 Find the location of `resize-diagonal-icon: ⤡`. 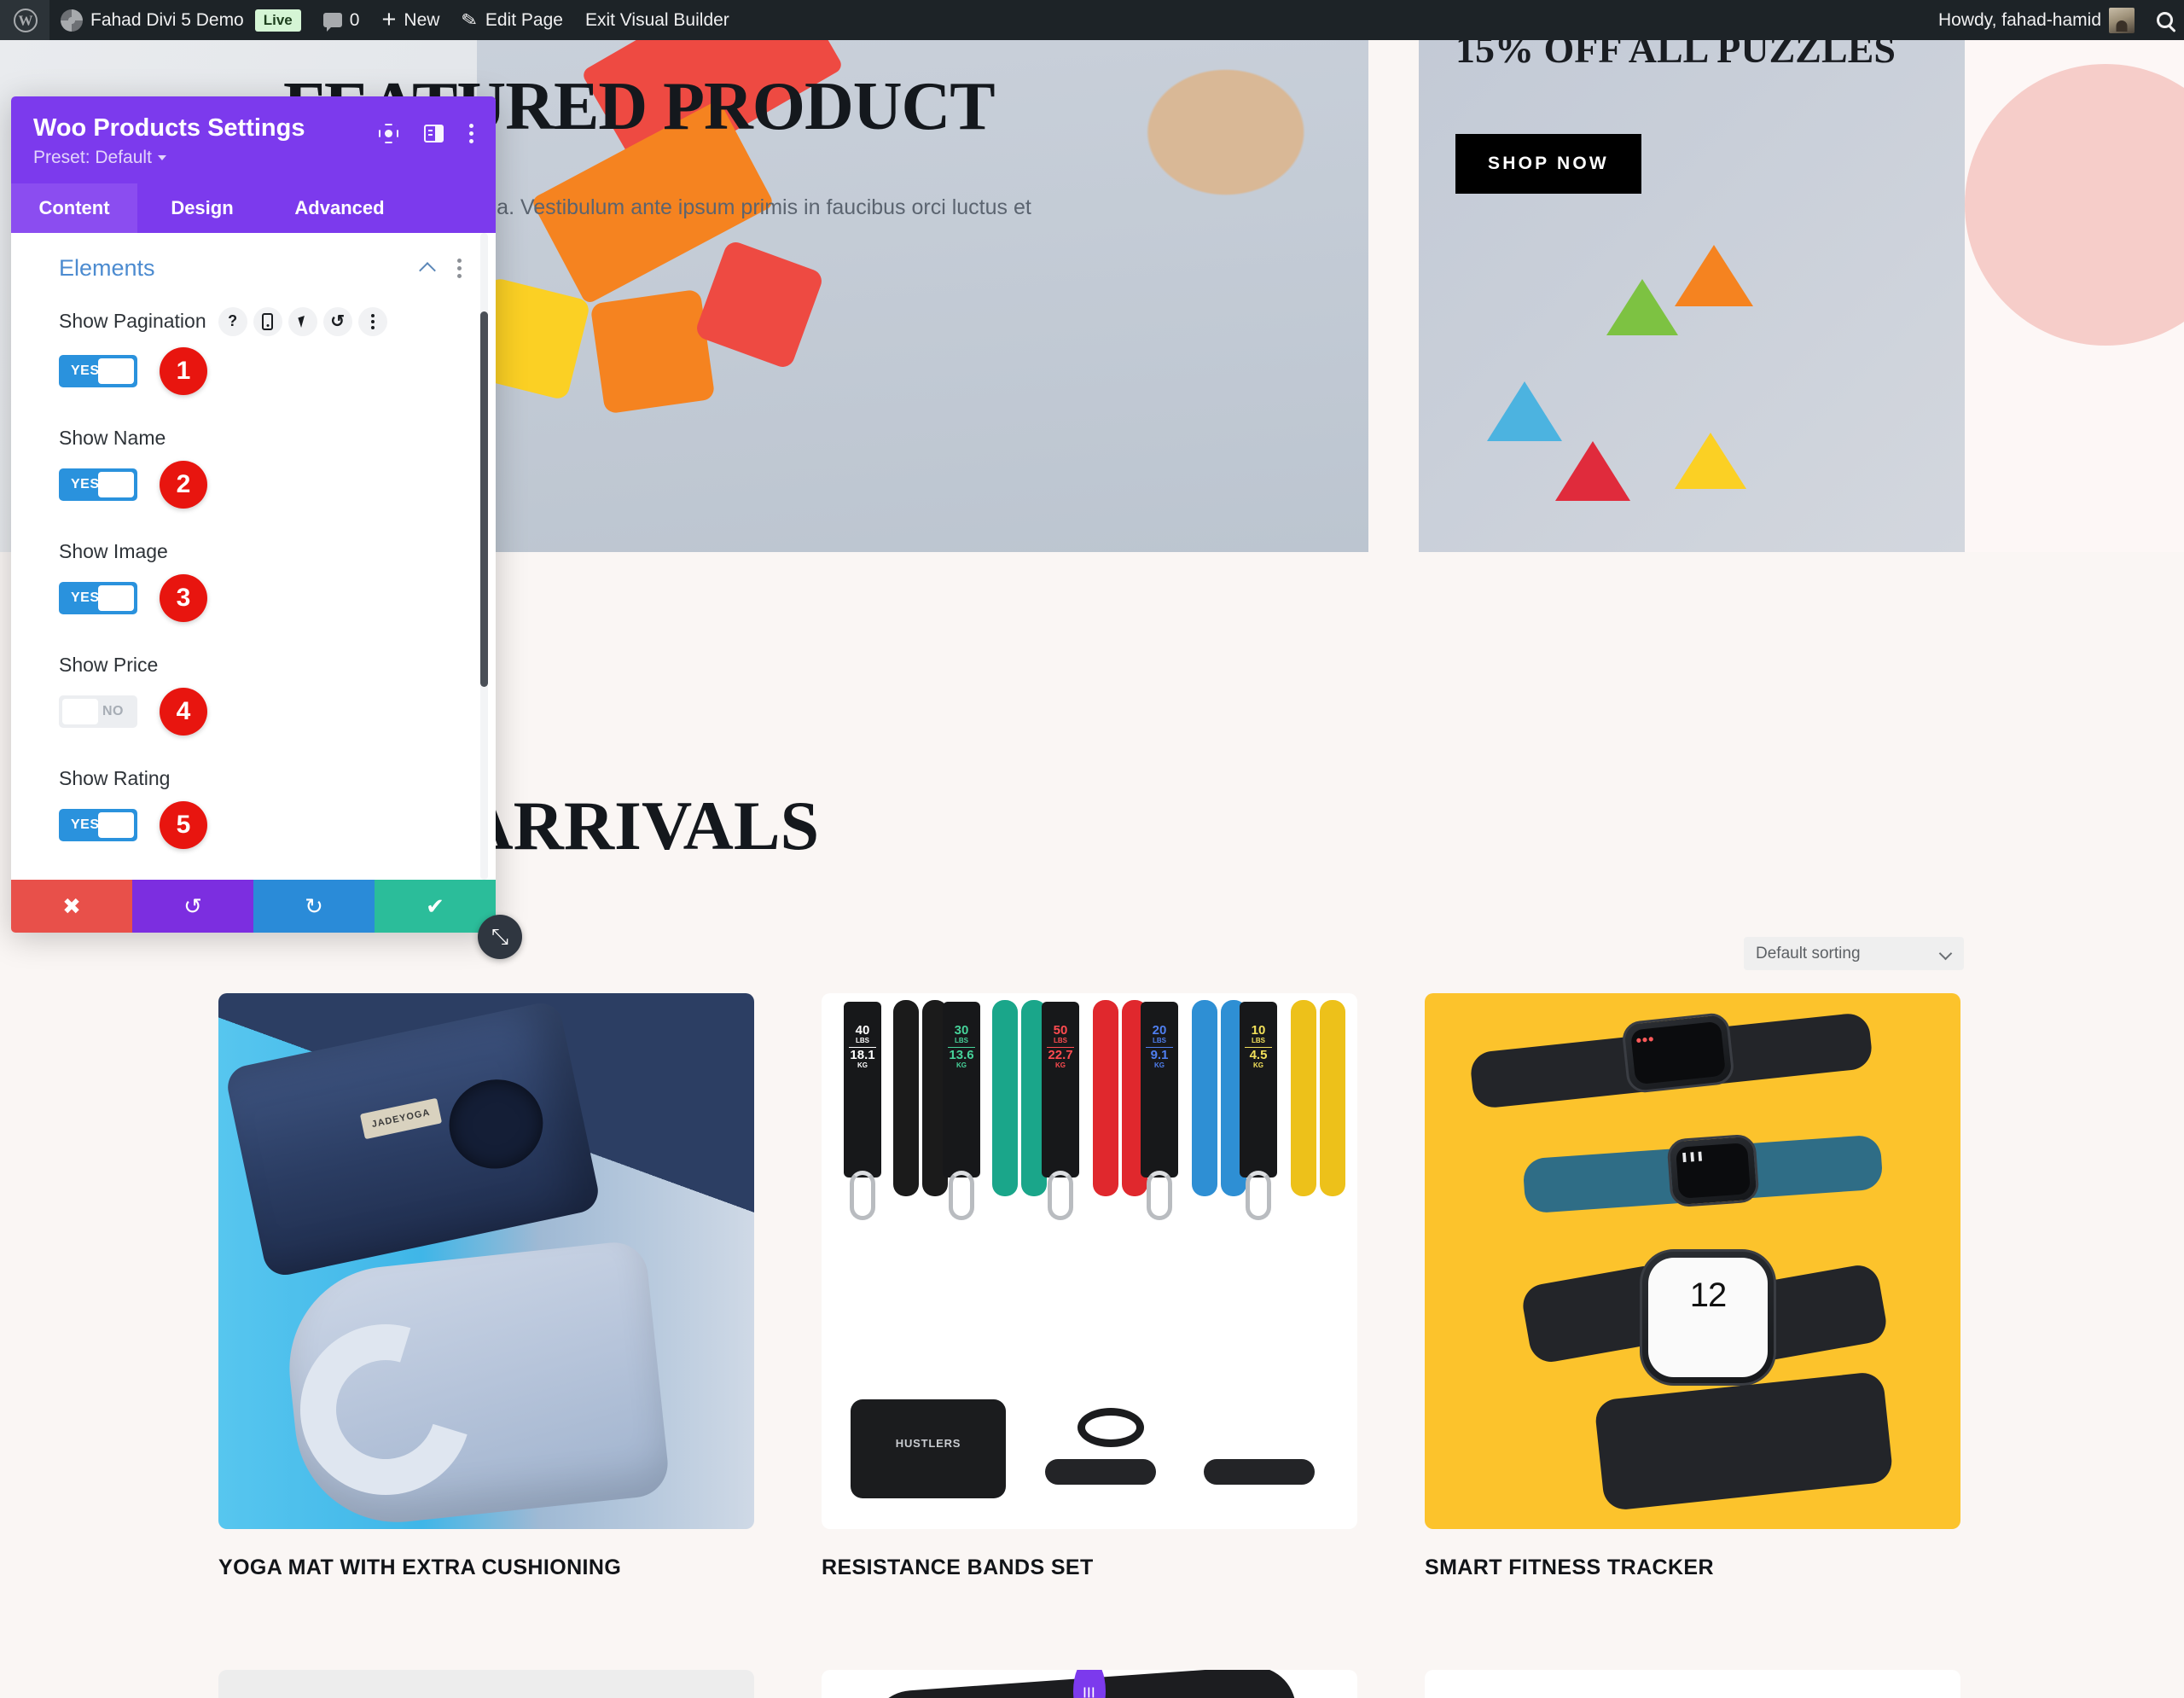

resize-diagonal-icon: ⤡ is located at coordinates (500, 937).